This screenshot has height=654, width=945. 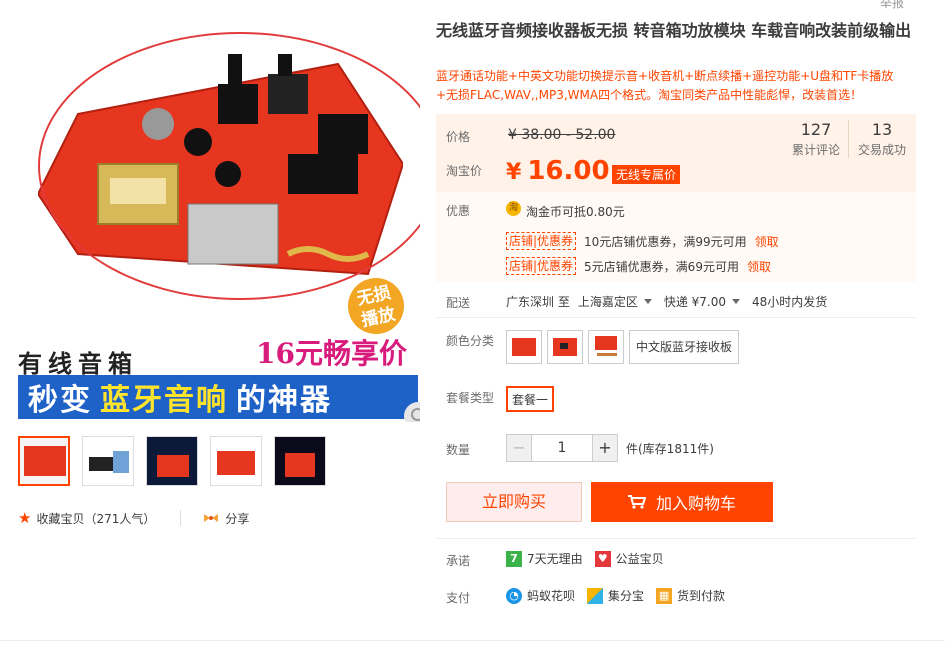 What do you see at coordinates (882, 129) in the screenshot?
I see `deals-count: 13` at bounding box center [882, 129].